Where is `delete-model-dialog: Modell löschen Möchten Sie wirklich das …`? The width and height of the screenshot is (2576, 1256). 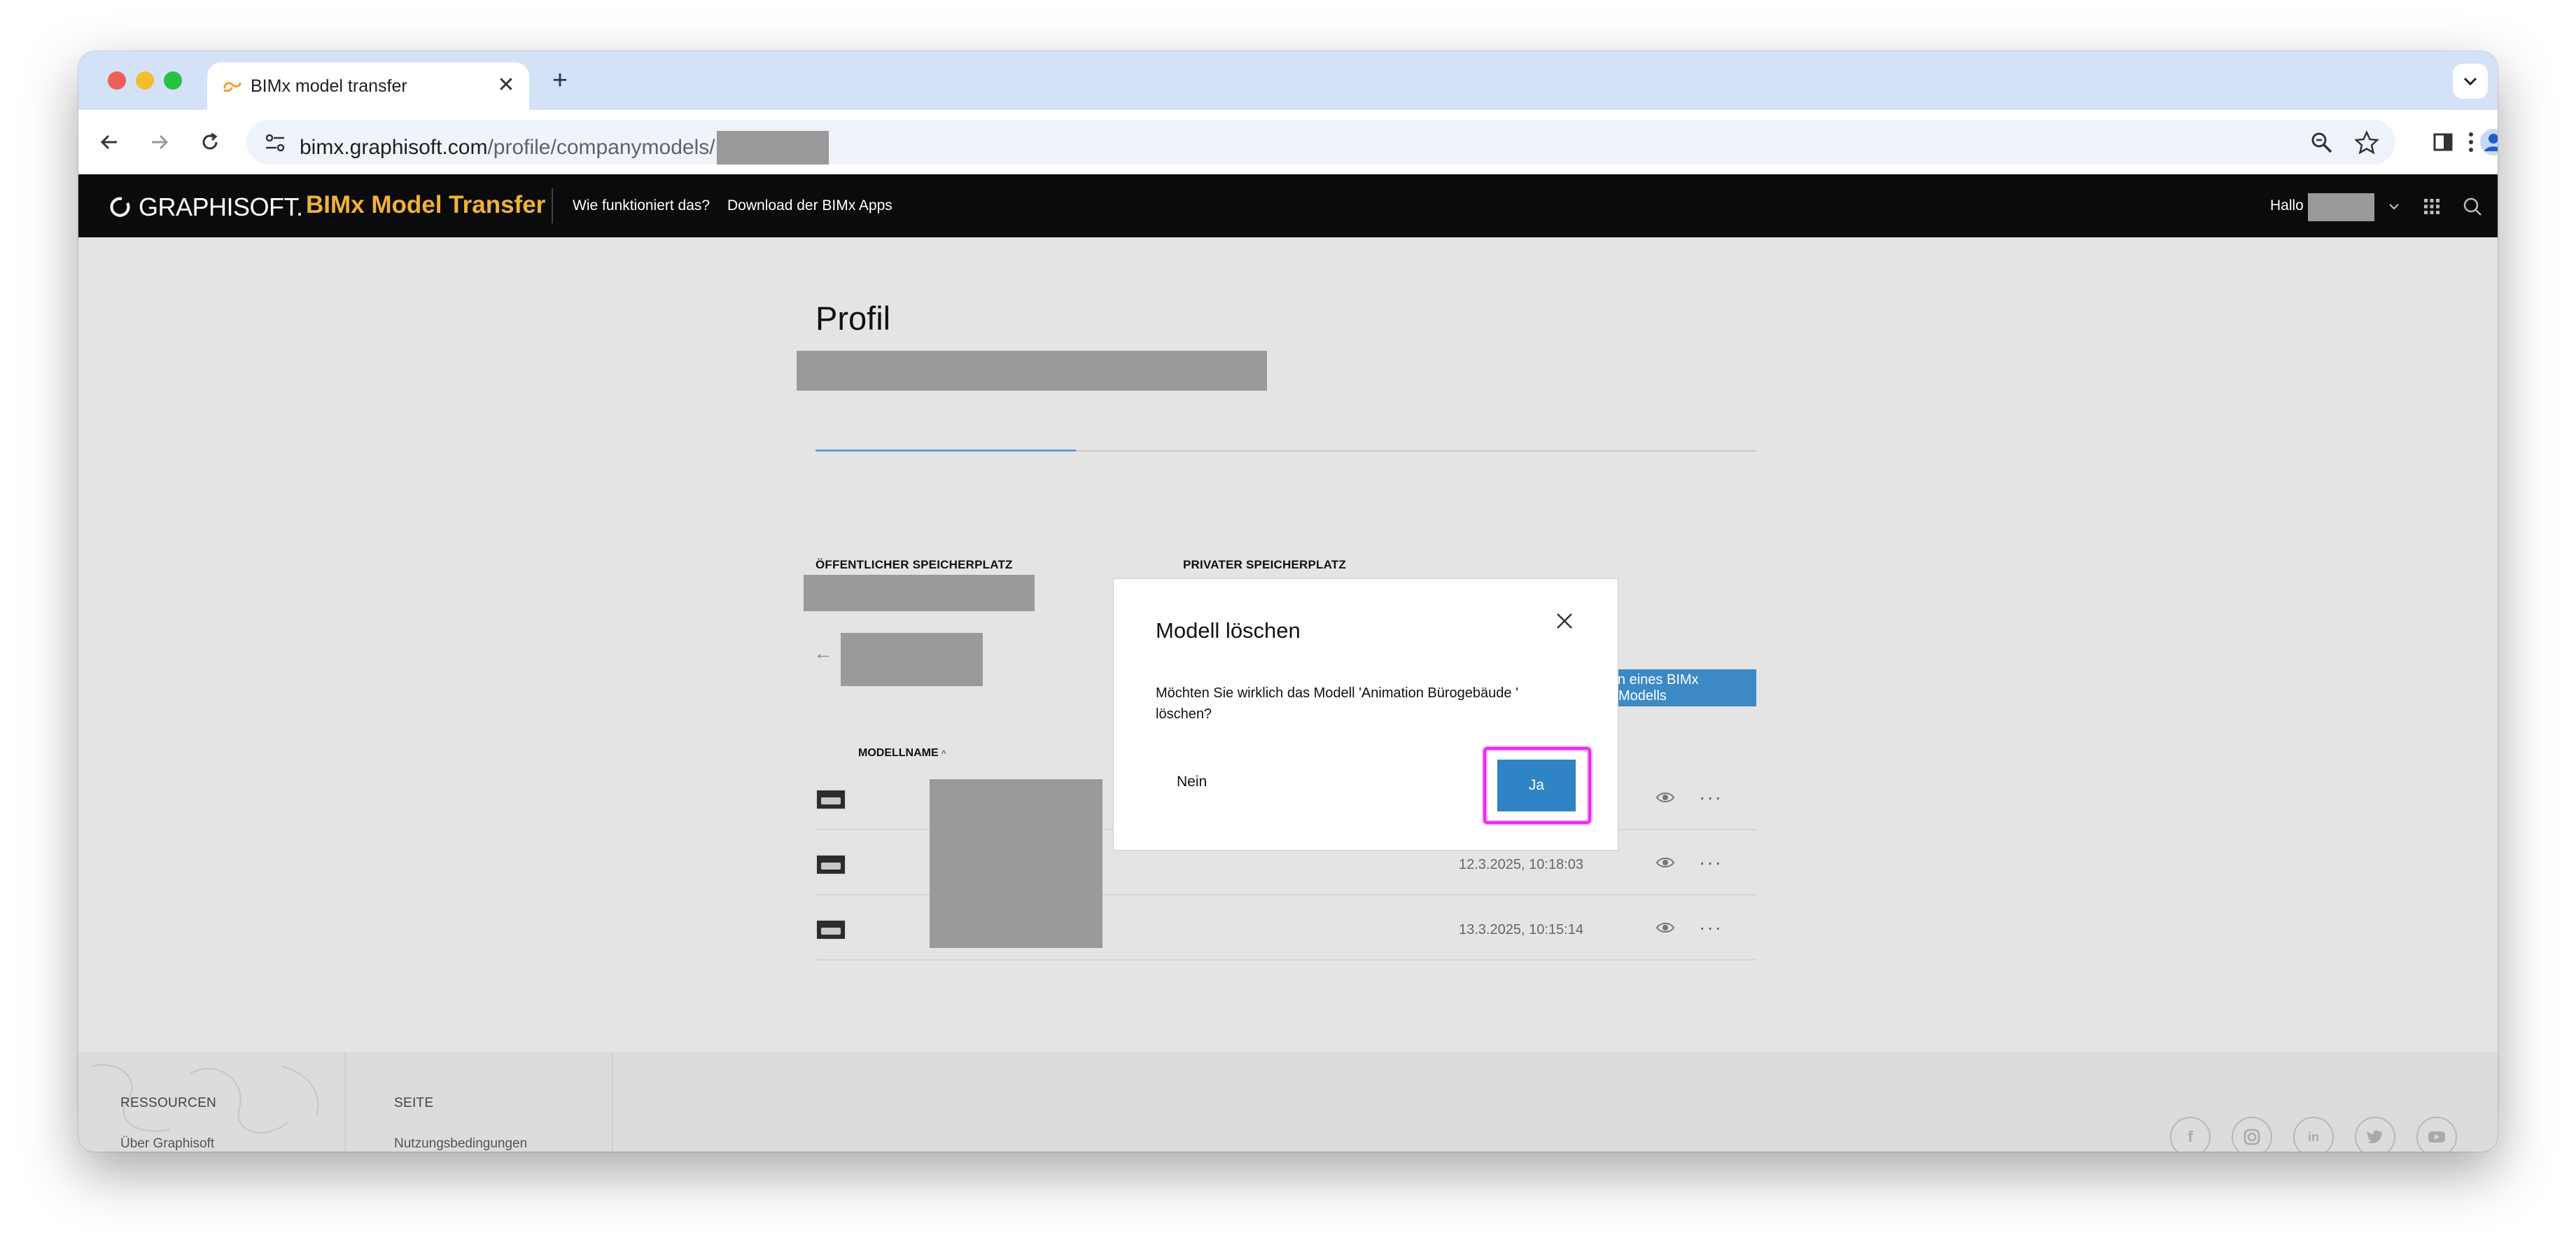 delete-model-dialog: Modell löschen Möchten Sie wirklich das … is located at coordinates (1365, 715).